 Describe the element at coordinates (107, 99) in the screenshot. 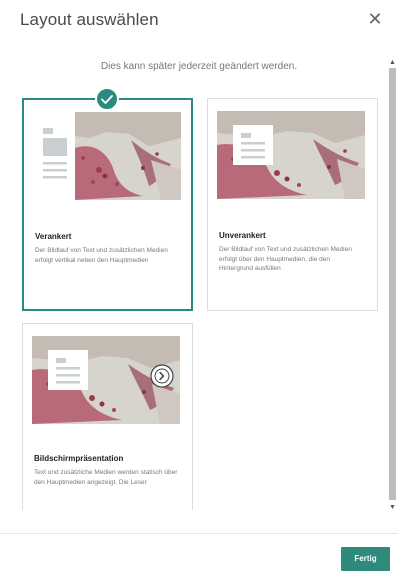

I see `selected-check-icon` at that location.